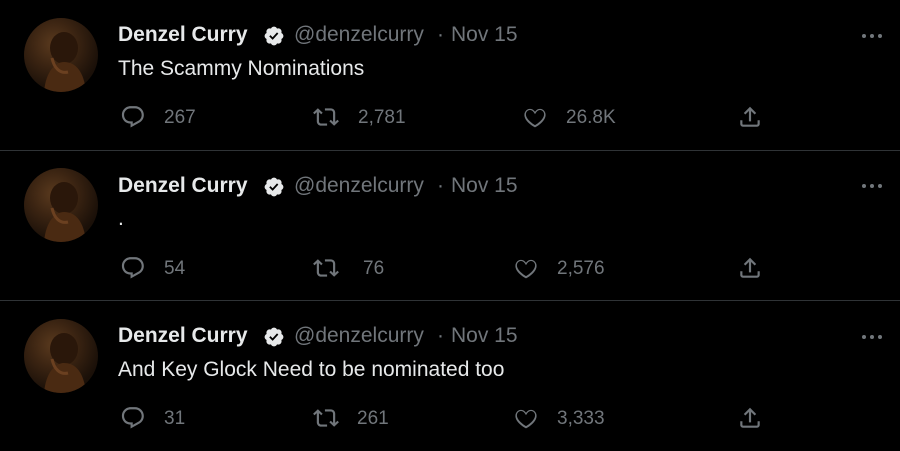  What do you see at coordinates (373, 418) in the screenshot?
I see `retweet-count: 261` at bounding box center [373, 418].